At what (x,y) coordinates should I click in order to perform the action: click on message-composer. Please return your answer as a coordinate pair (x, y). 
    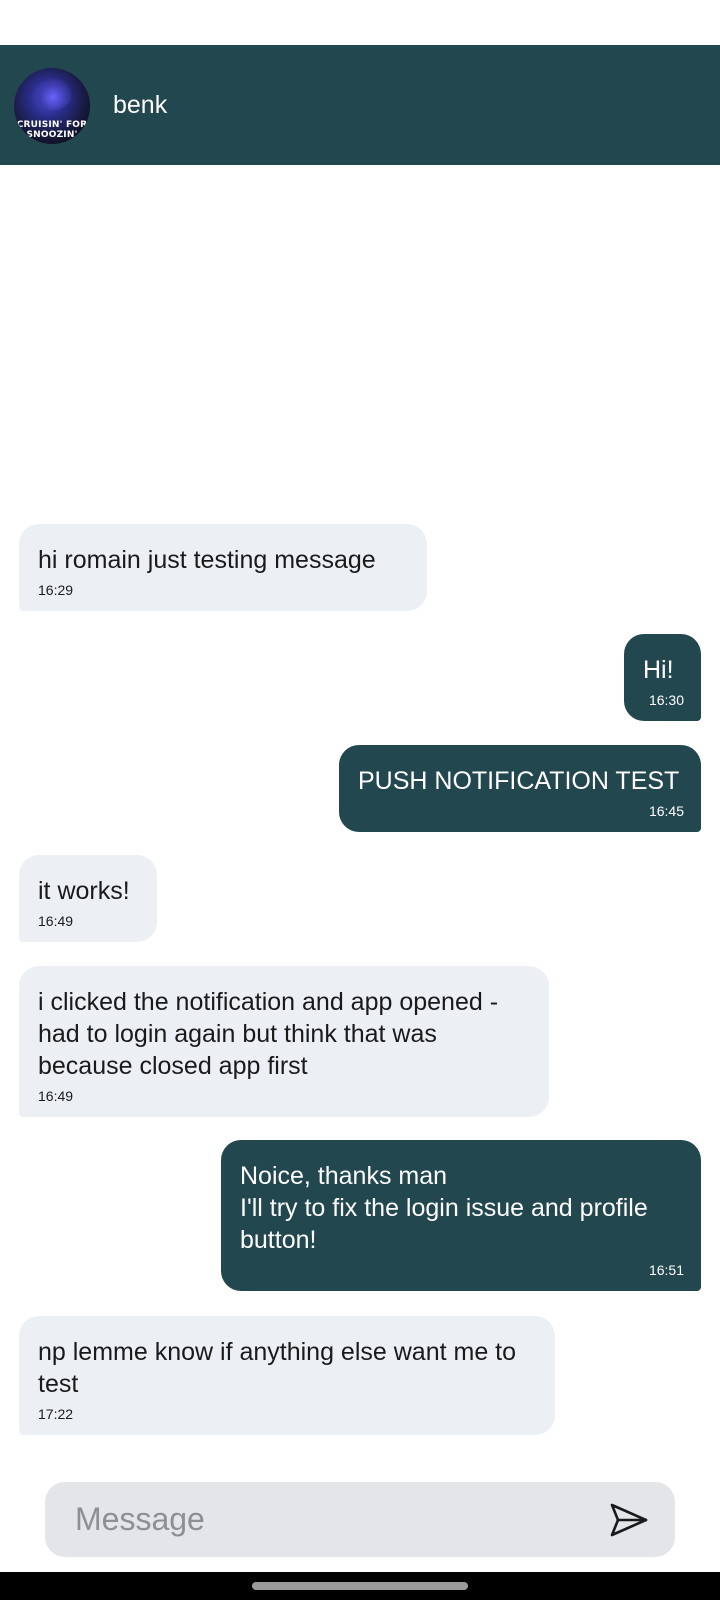
    Looking at the image, I should click on (360, 1519).